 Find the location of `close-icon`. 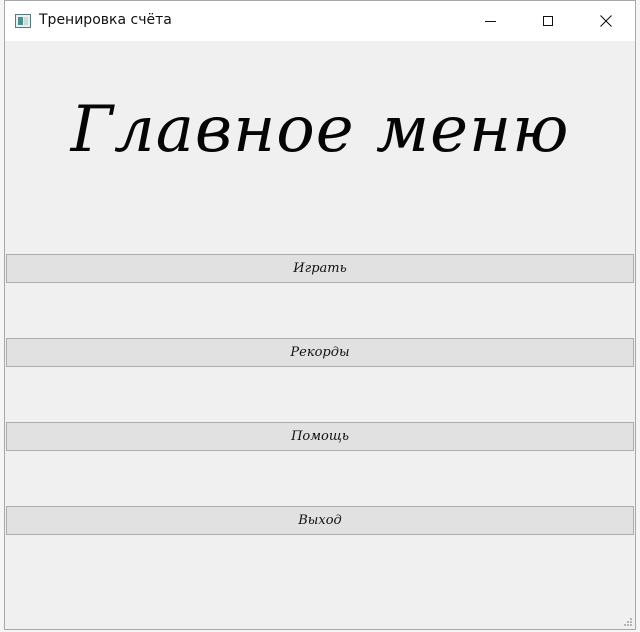

close-icon is located at coordinates (606, 21).